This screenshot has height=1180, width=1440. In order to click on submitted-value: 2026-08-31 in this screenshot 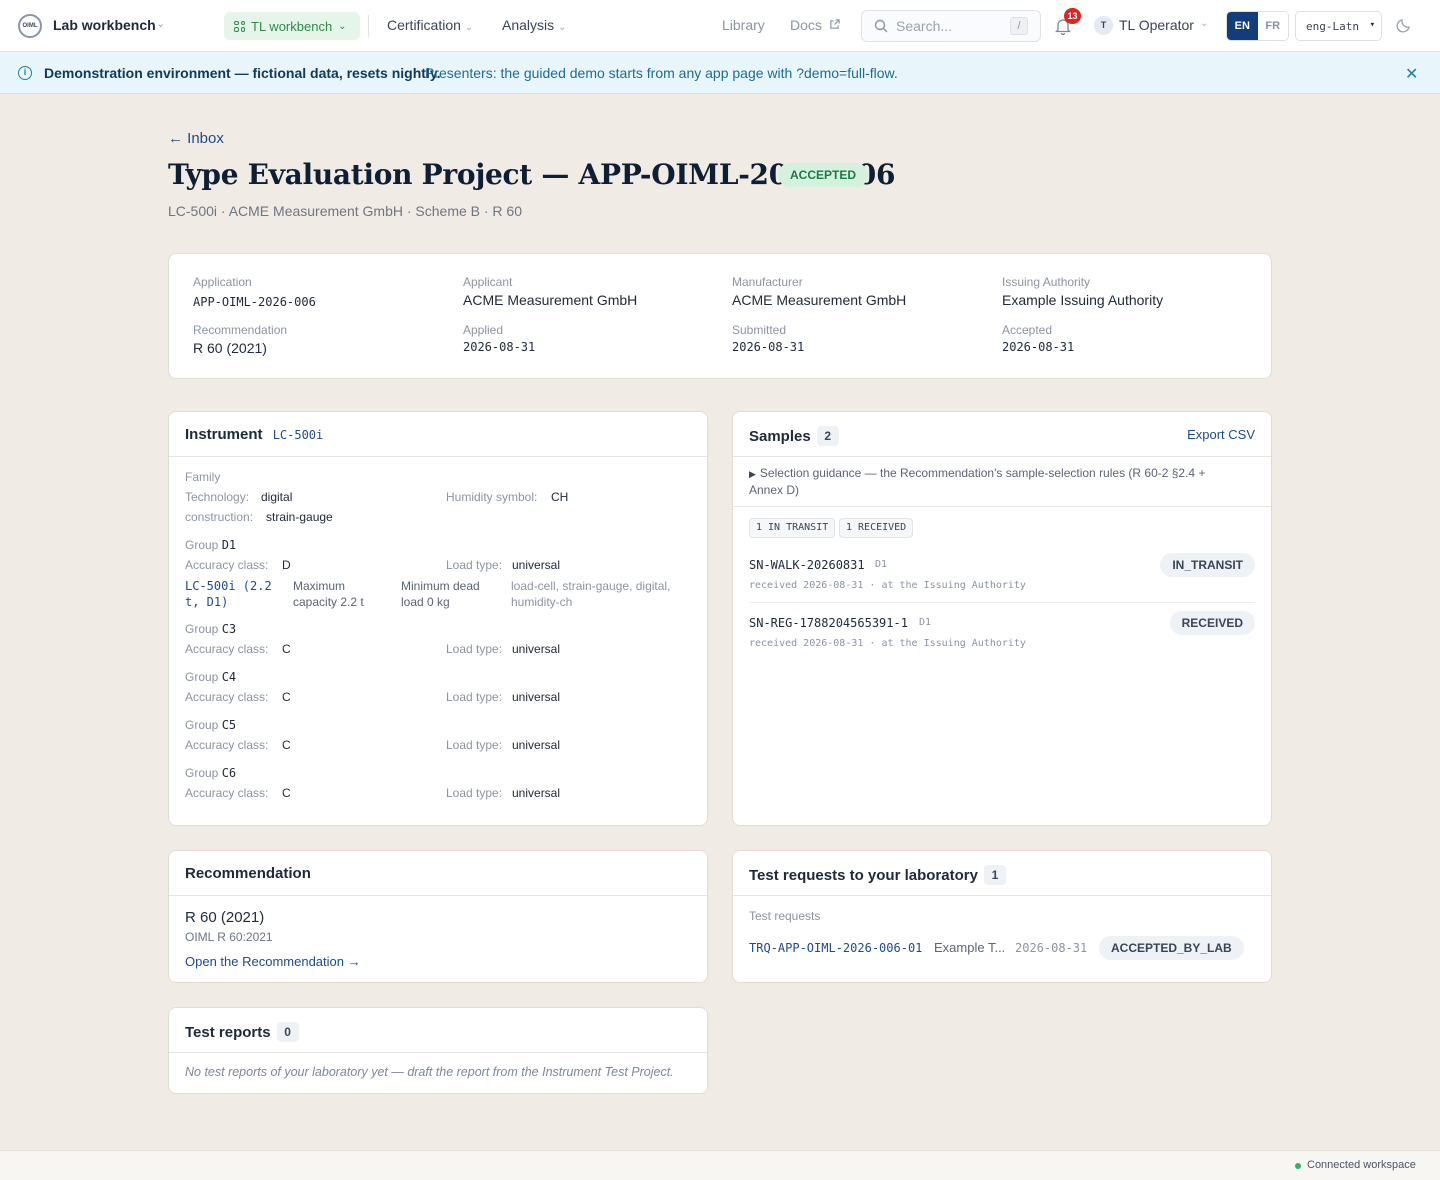, I will do `click(768, 347)`.